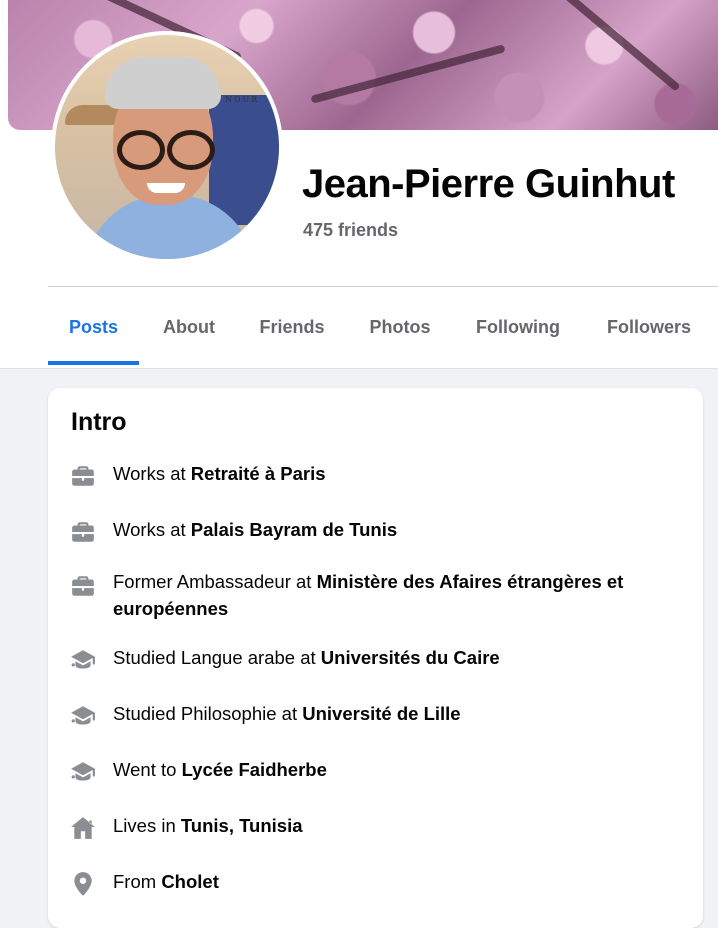 The image size is (718, 928). Describe the element at coordinates (215, 581) in the screenshot. I see `intro-prefix: Former Ambassadeur at` at that location.